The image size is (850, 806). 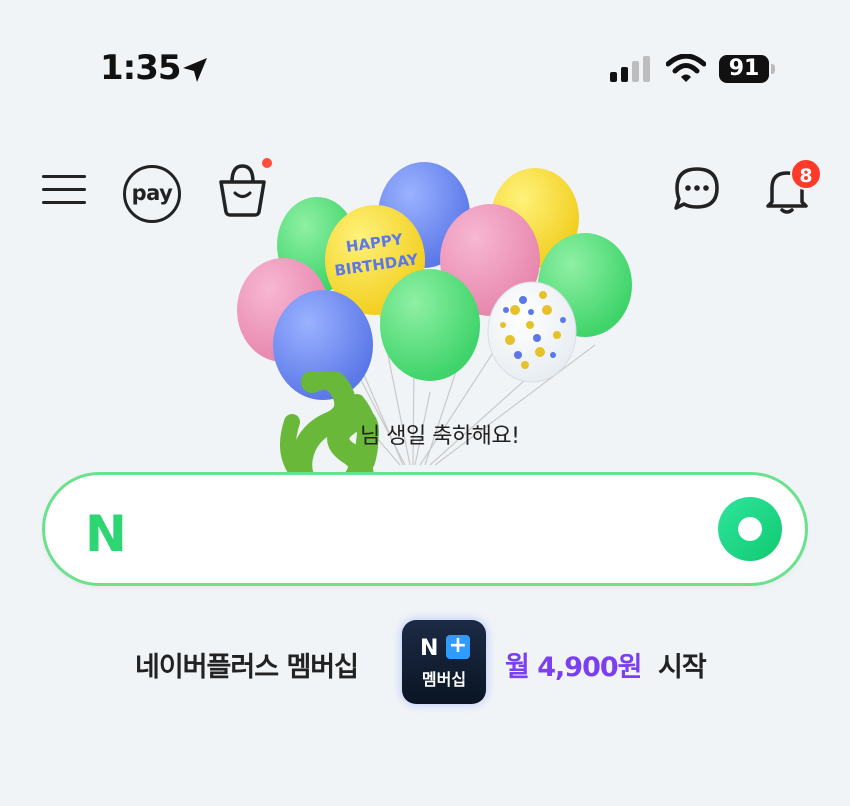 What do you see at coordinates (106, 534) in the screenshot?
I see `naver-logo: N` at bounding box center [106, 534].